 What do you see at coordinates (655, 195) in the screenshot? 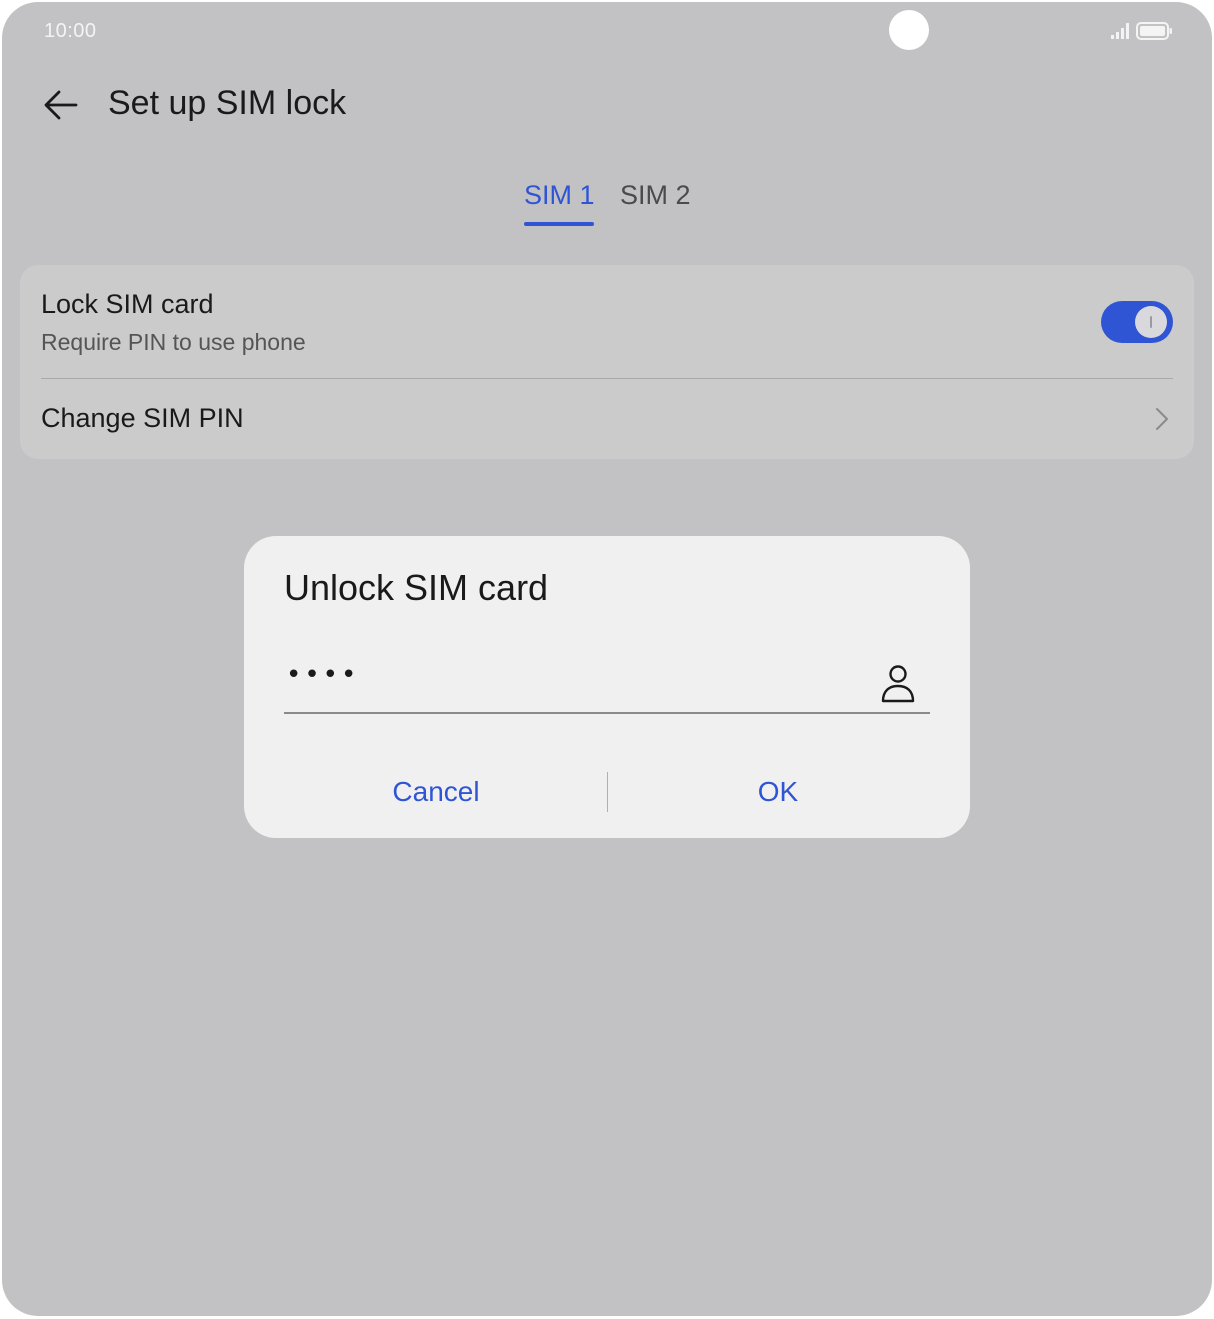
I see `tab-sim-2: SIM 2` at bounding box center [655, 195].